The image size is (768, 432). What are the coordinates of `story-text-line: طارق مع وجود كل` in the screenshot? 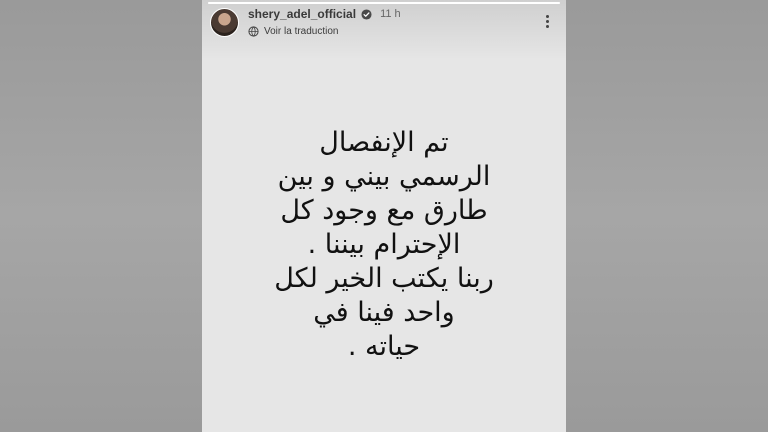 It's located at (384, 210).